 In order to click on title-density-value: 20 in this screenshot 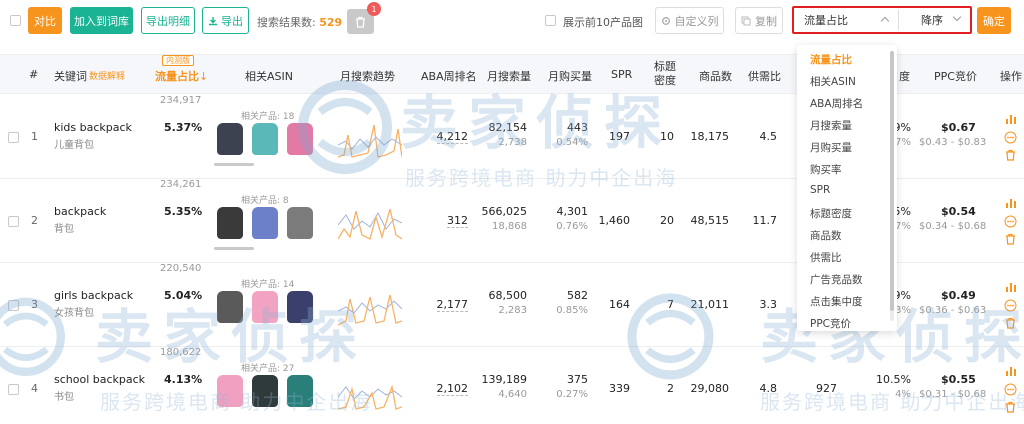, I will do `click(667, 220)`.